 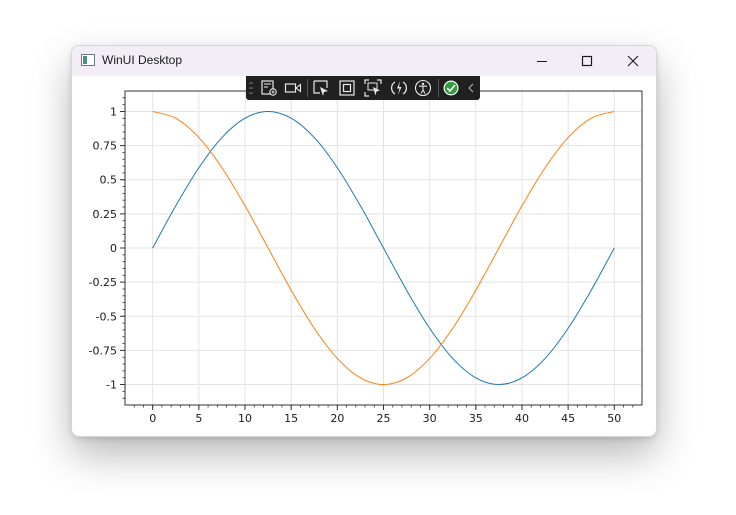 What do you see at coordinates (198, 418) in the screenshot?
I see `x-tick-label: 5` at bounding box center [198, 418].